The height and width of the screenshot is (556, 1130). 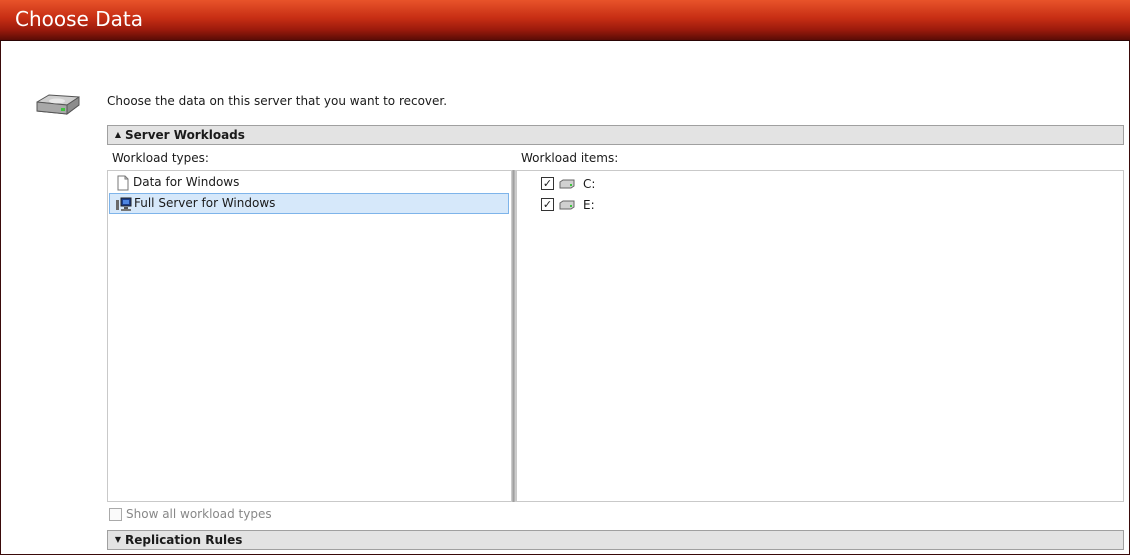 I want to click on title-bar: Choose Data, so click(x=565, y=20).